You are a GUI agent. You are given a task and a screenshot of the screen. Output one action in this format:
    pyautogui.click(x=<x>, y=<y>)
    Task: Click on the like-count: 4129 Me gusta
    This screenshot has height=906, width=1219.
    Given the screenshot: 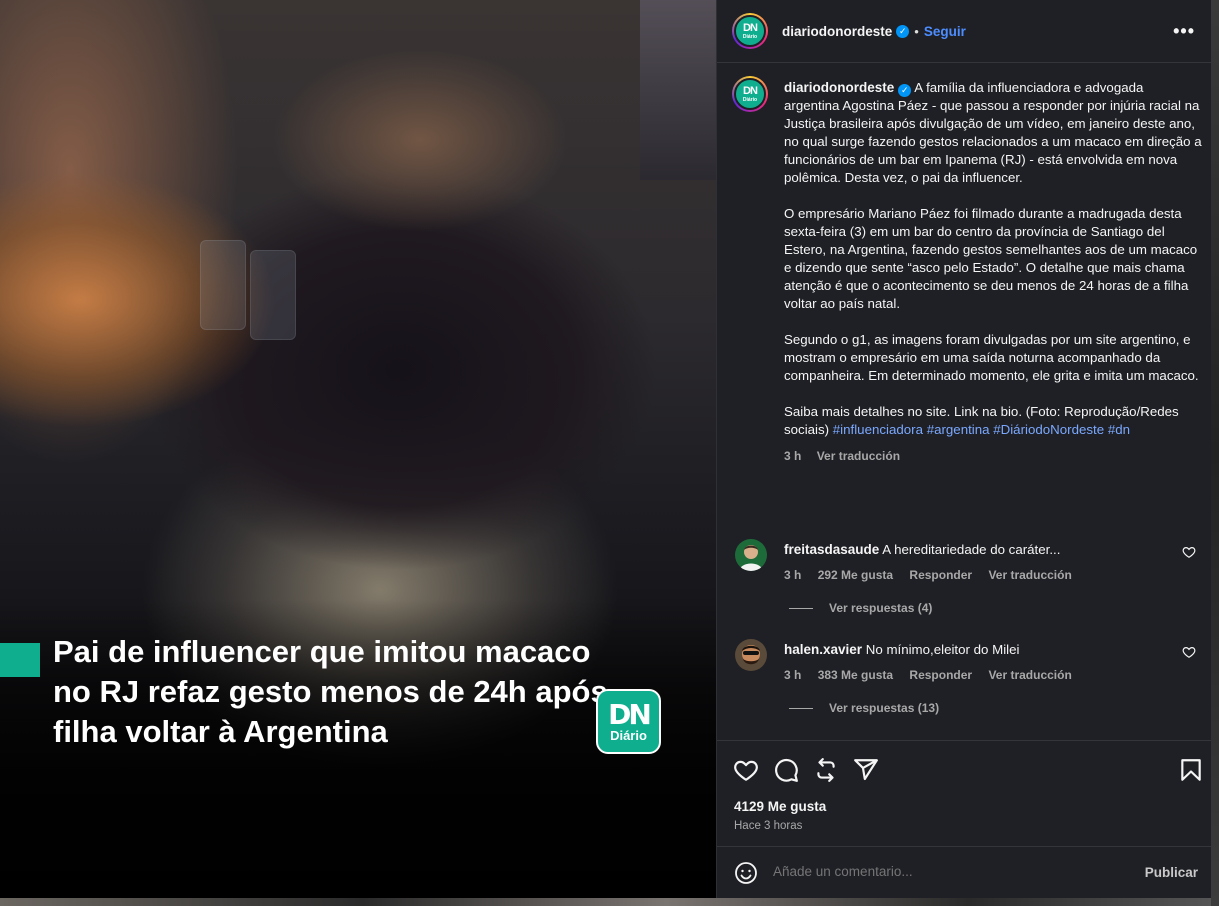 What is the action you would take?
    pyautogui.click(x=780, y=806)
    